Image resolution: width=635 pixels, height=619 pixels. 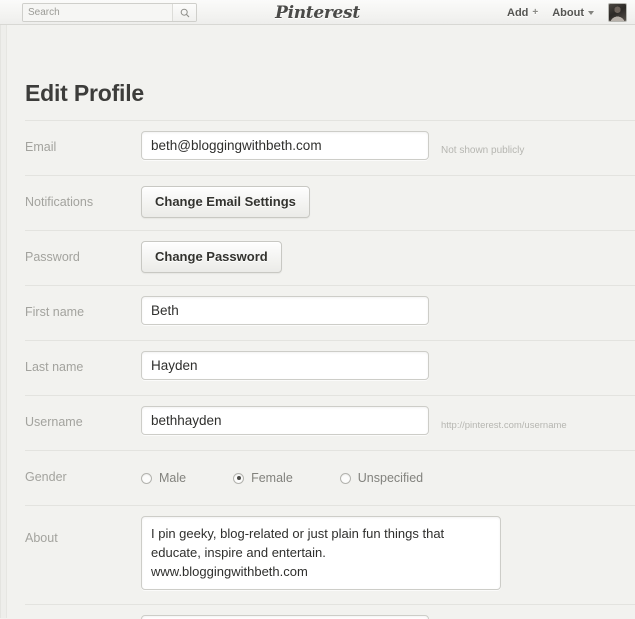 I want to click on radio-option-unspecified: Unspecified, so click(x=381, y=478).